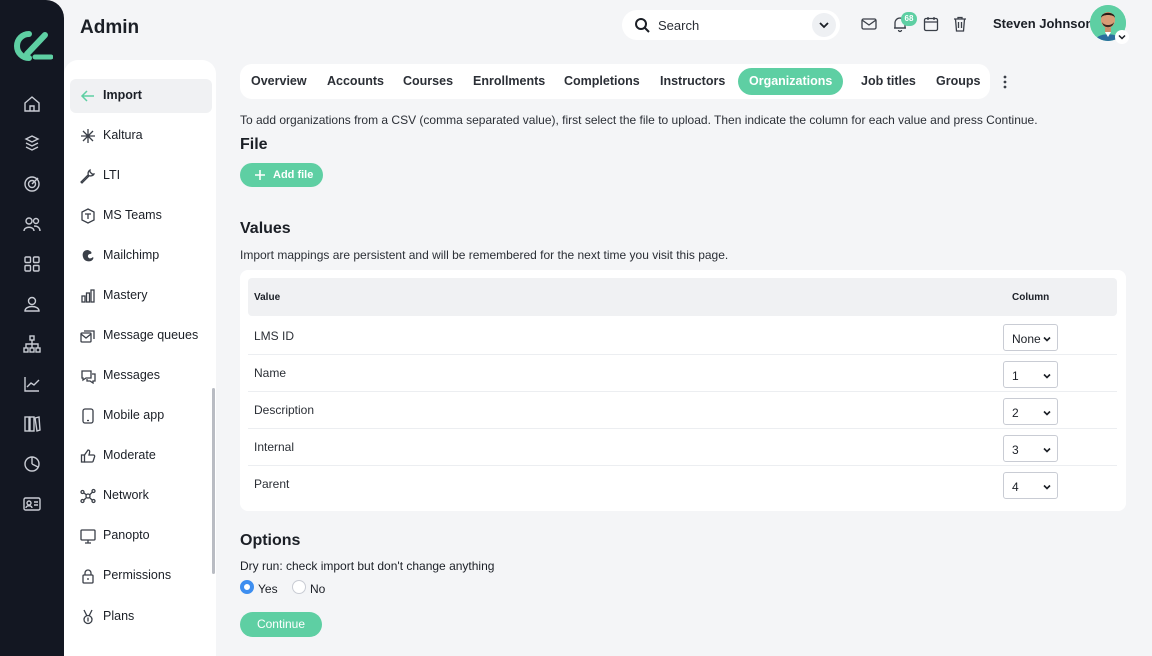 The height and width of the screenshot is (656, 1152). What do you see at coordinates (141, 256) in the screenshot?
I see `sidebar-item-mailchimp: Mailchimp` at bounding box center [141, 256].